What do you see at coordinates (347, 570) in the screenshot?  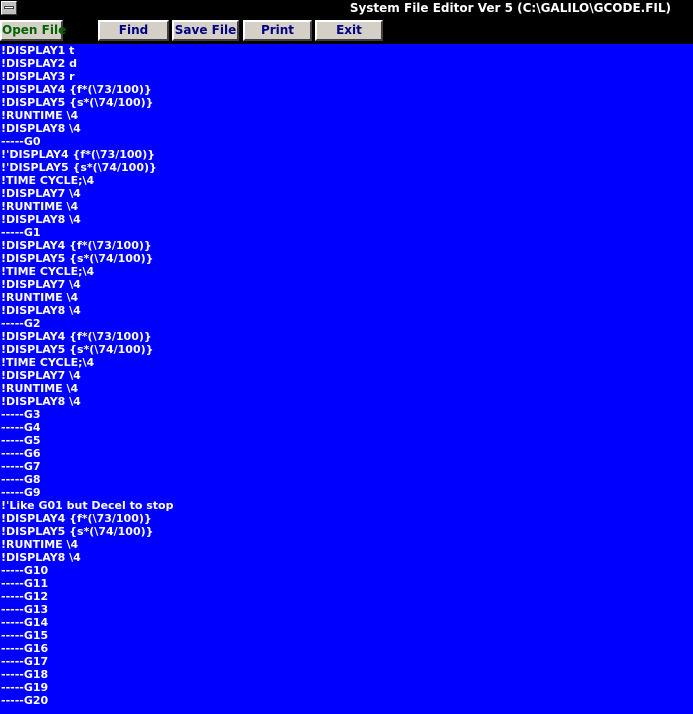 I see `editor-line: -----G10` at bounding box center [347, 570].